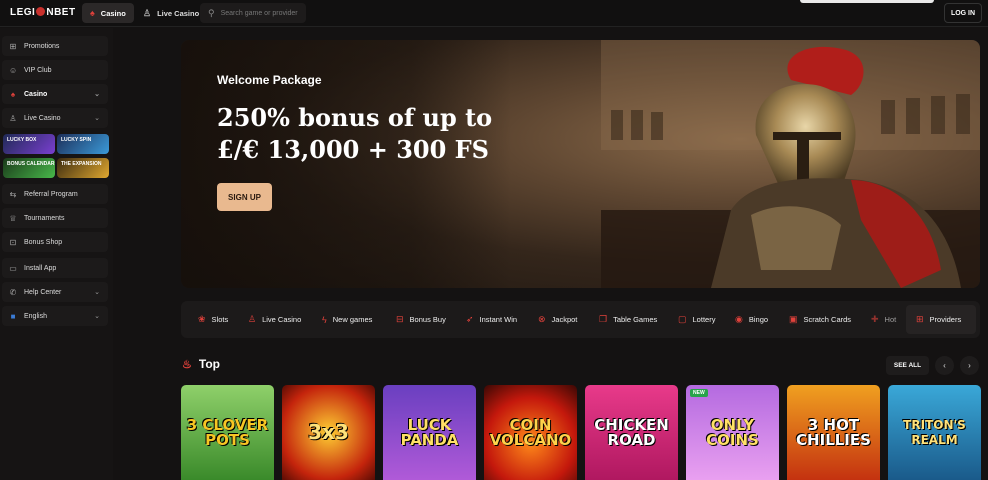 This screenshot has height=480, width=988. Describe the element at coordinates (13, 94) in the screenshot. I see `spade-icon: ♠` at that location.